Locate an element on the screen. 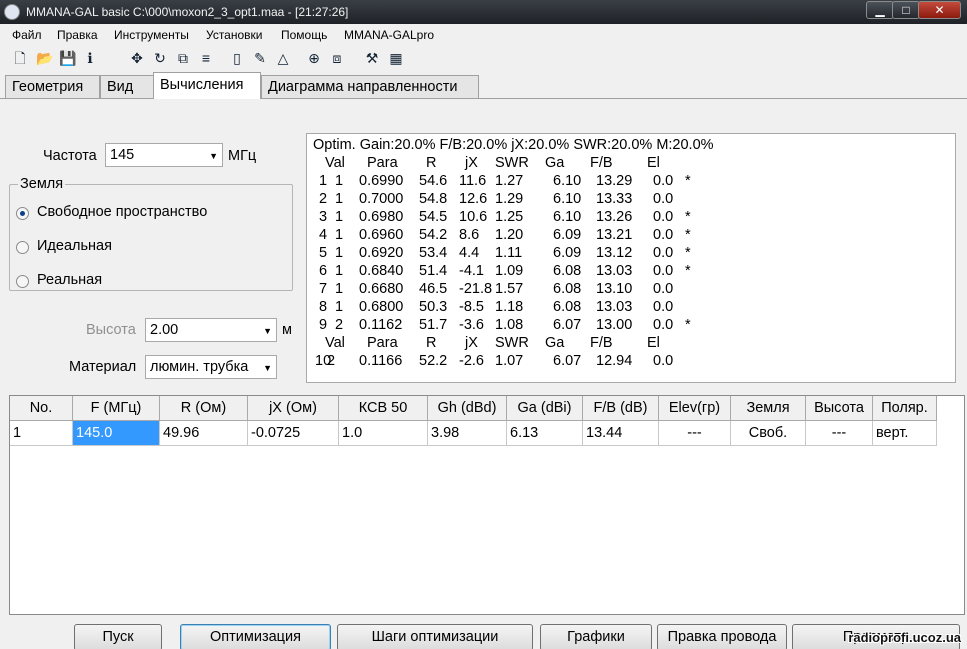 The height and width of the screenshot is (649, 967). calculator-icon: ▦ is located at coordinates (396, 58).